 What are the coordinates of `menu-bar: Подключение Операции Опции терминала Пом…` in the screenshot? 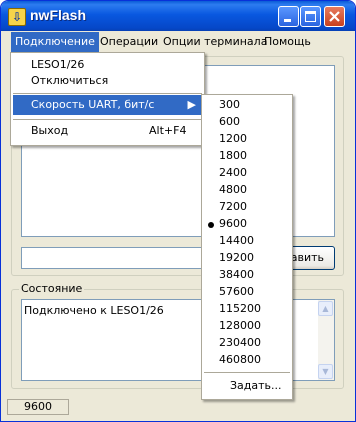 It's located at (178, 42).